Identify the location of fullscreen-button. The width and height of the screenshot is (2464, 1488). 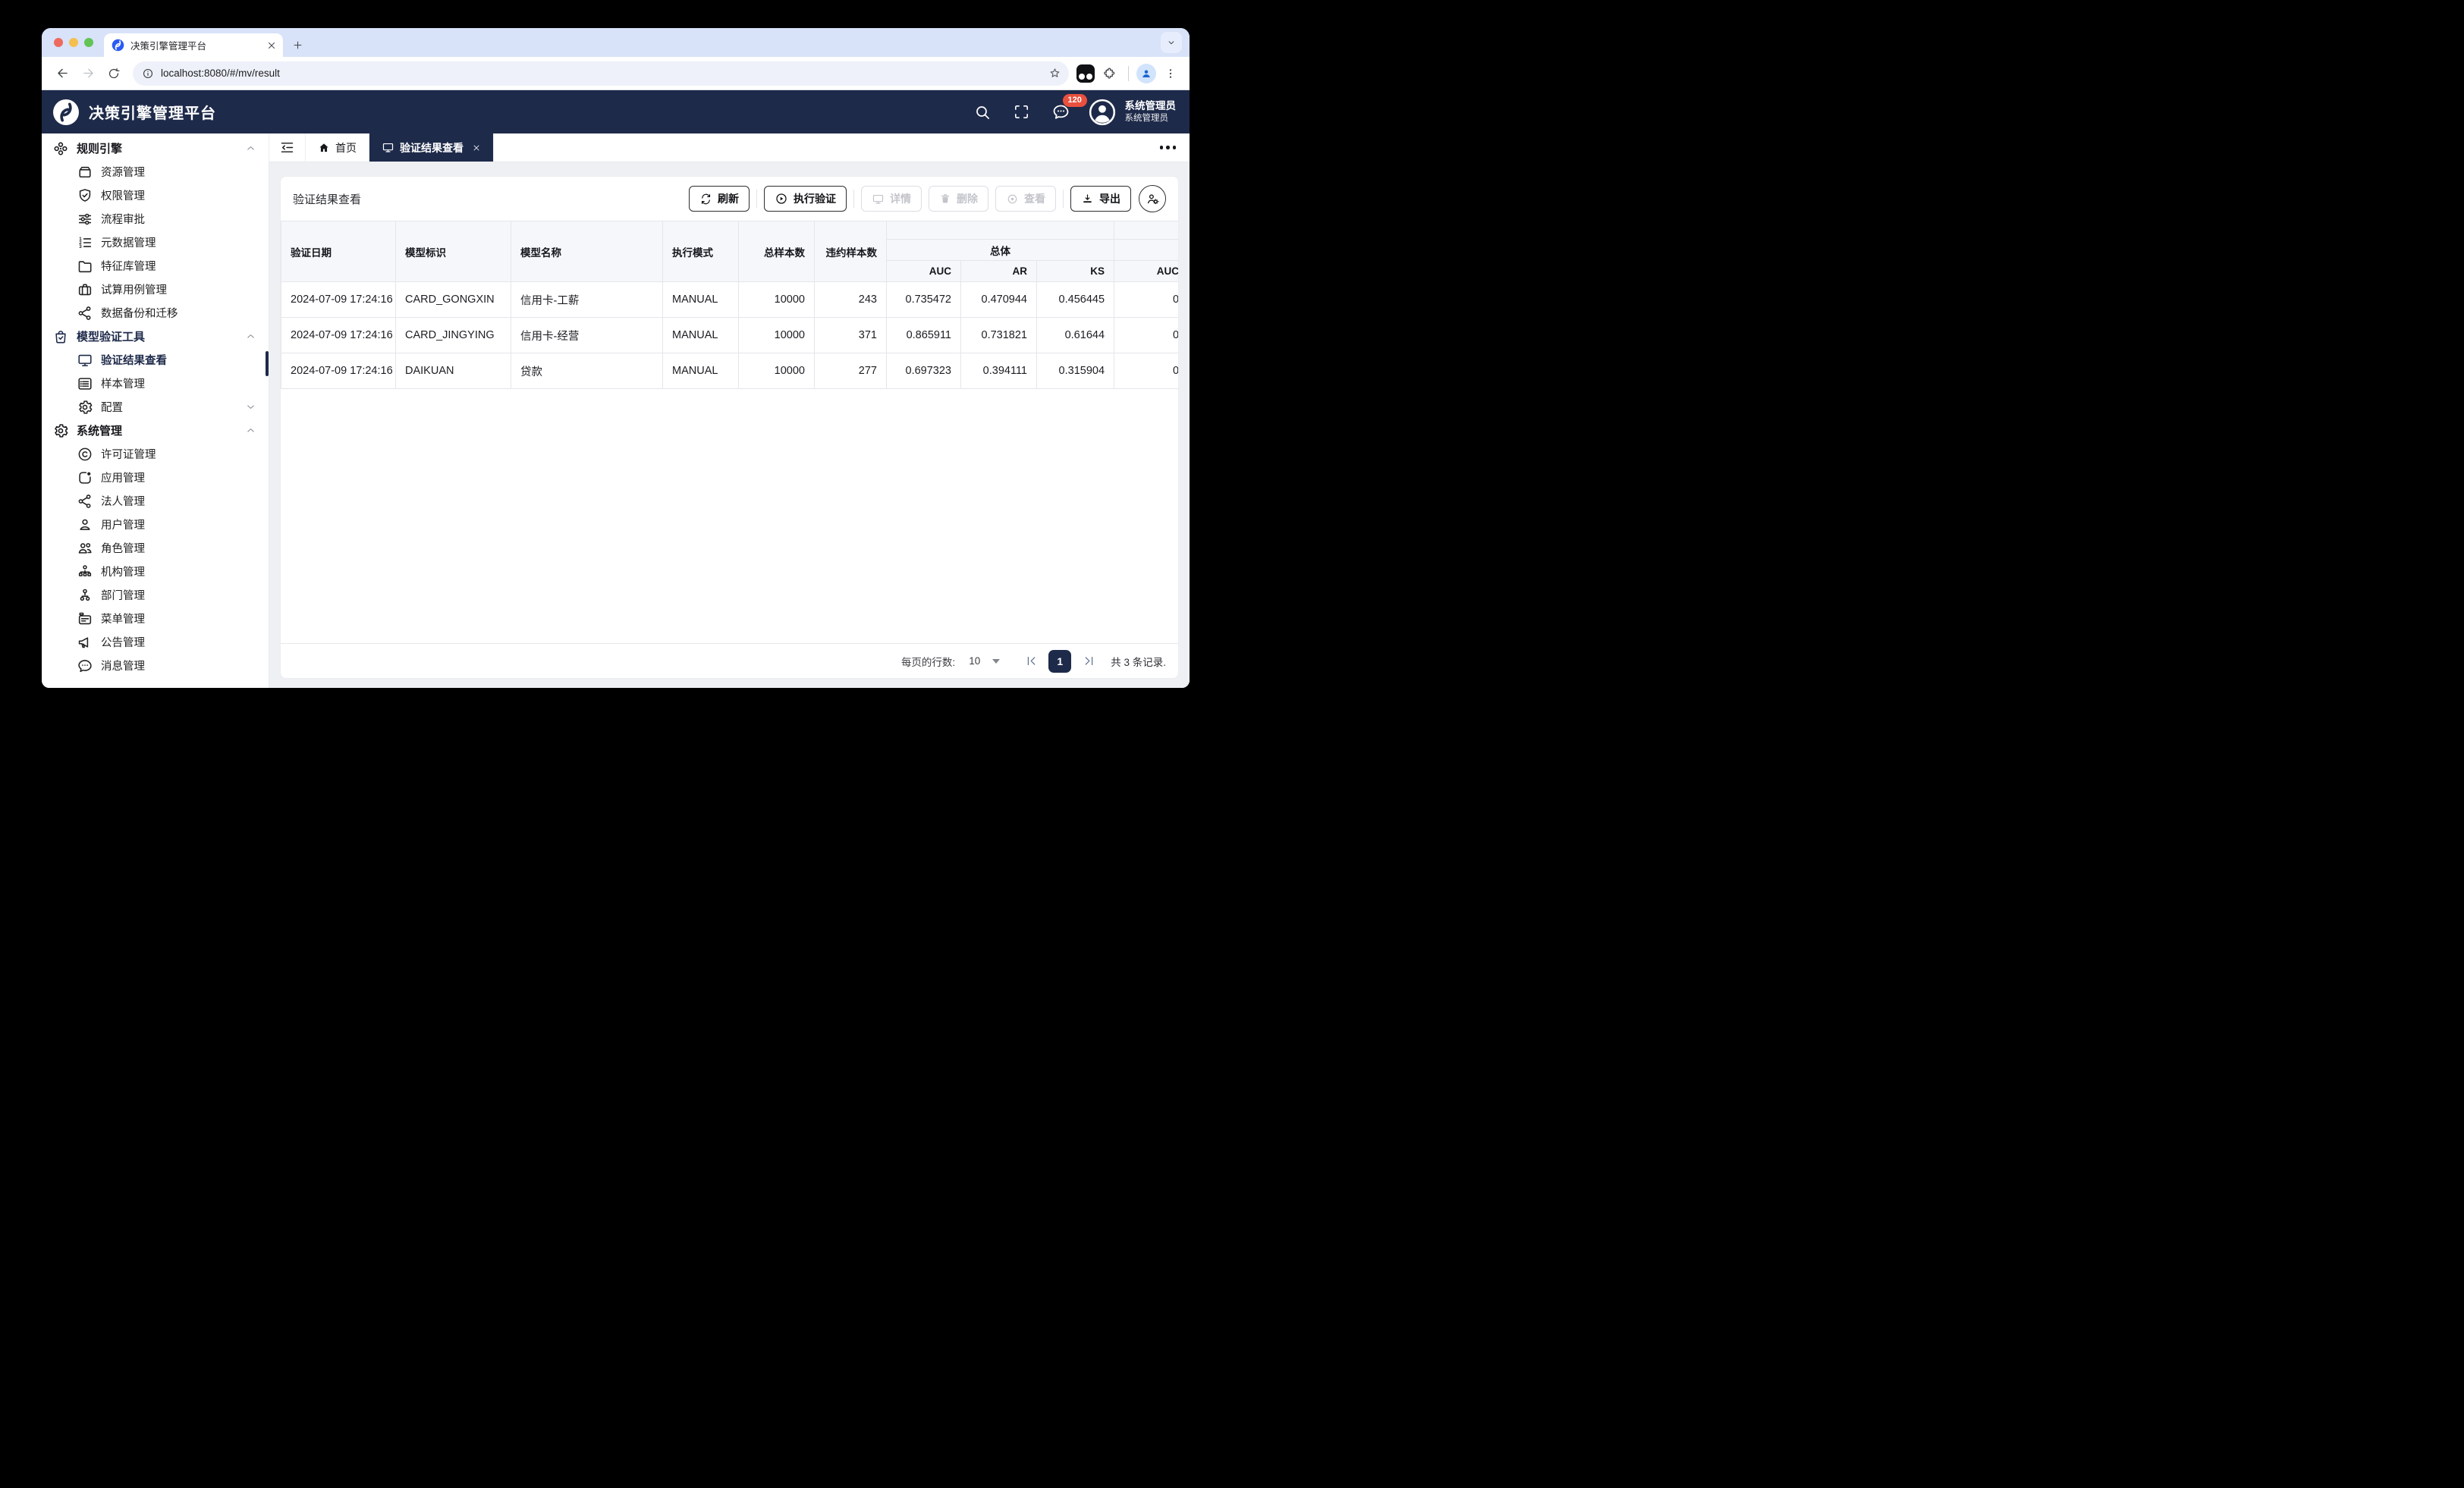
(1022, 112).